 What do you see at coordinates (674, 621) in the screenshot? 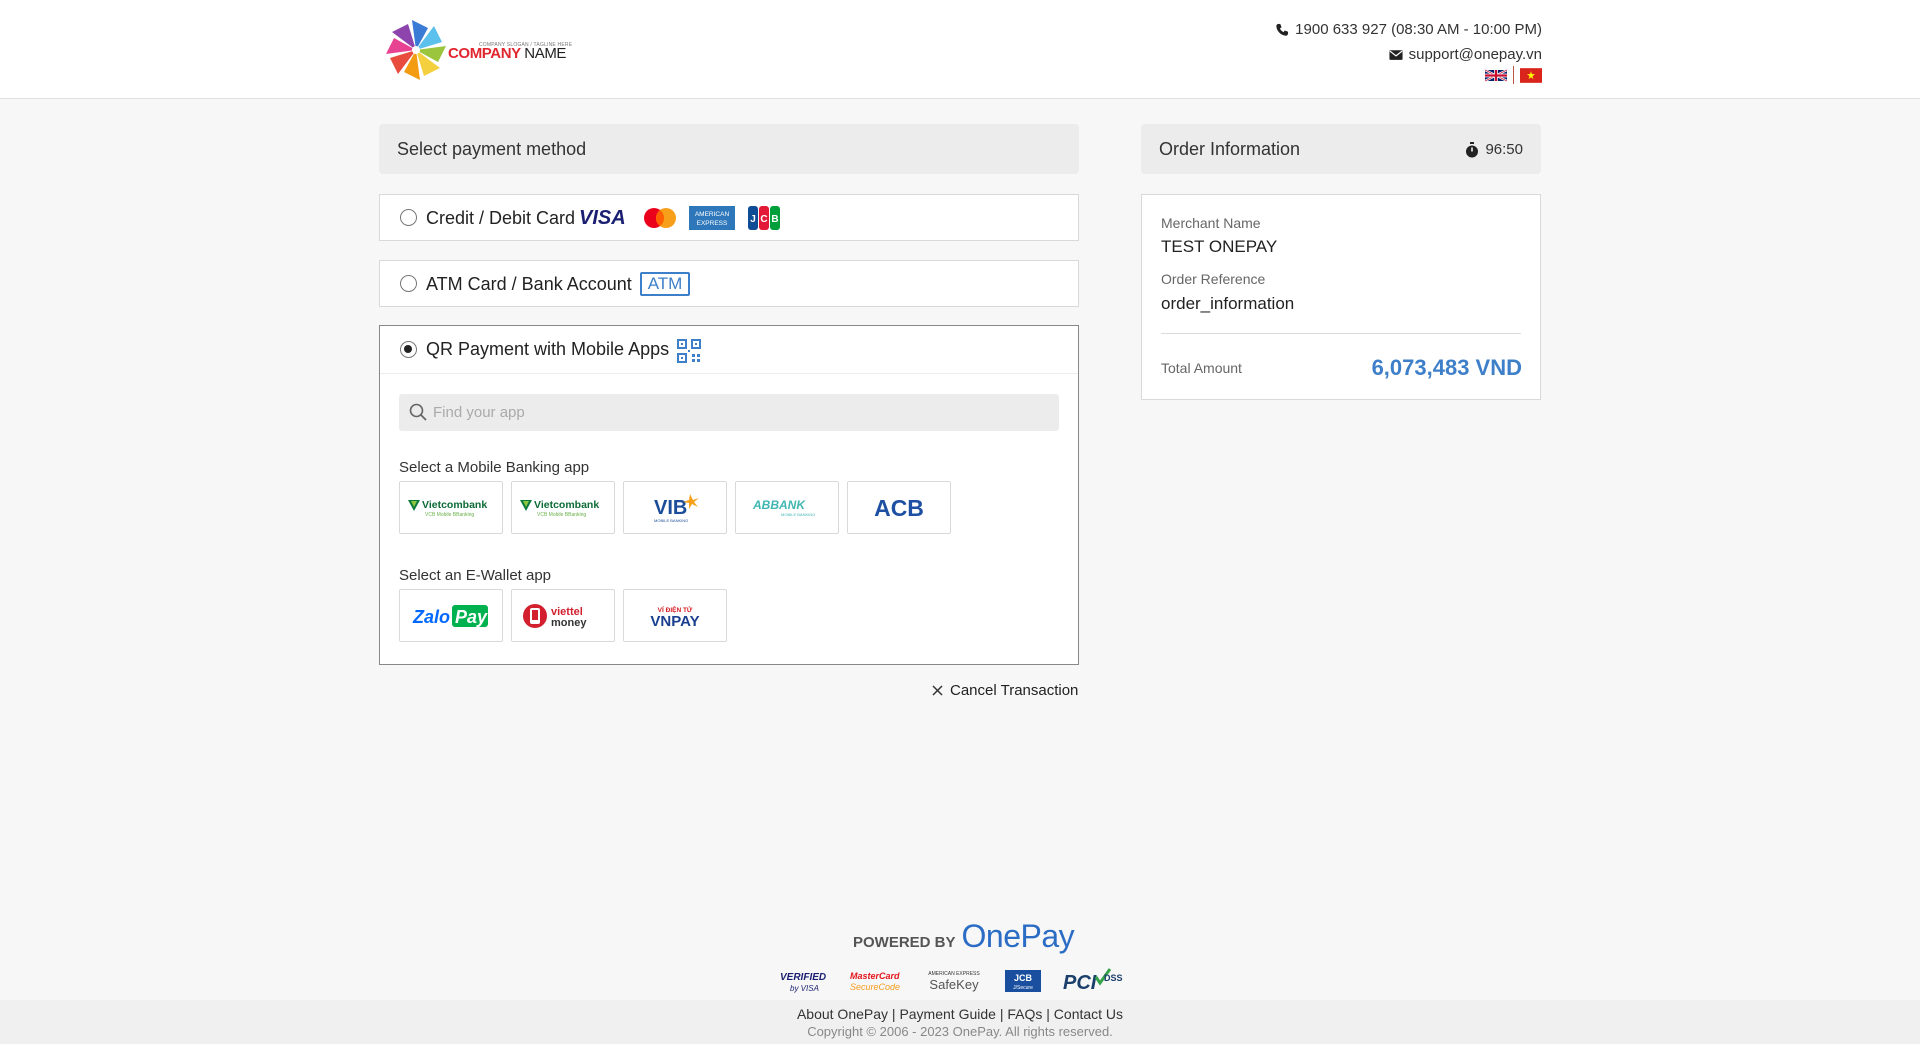
I see `svg-text: VNPAY` at bounding box center [674, 621].